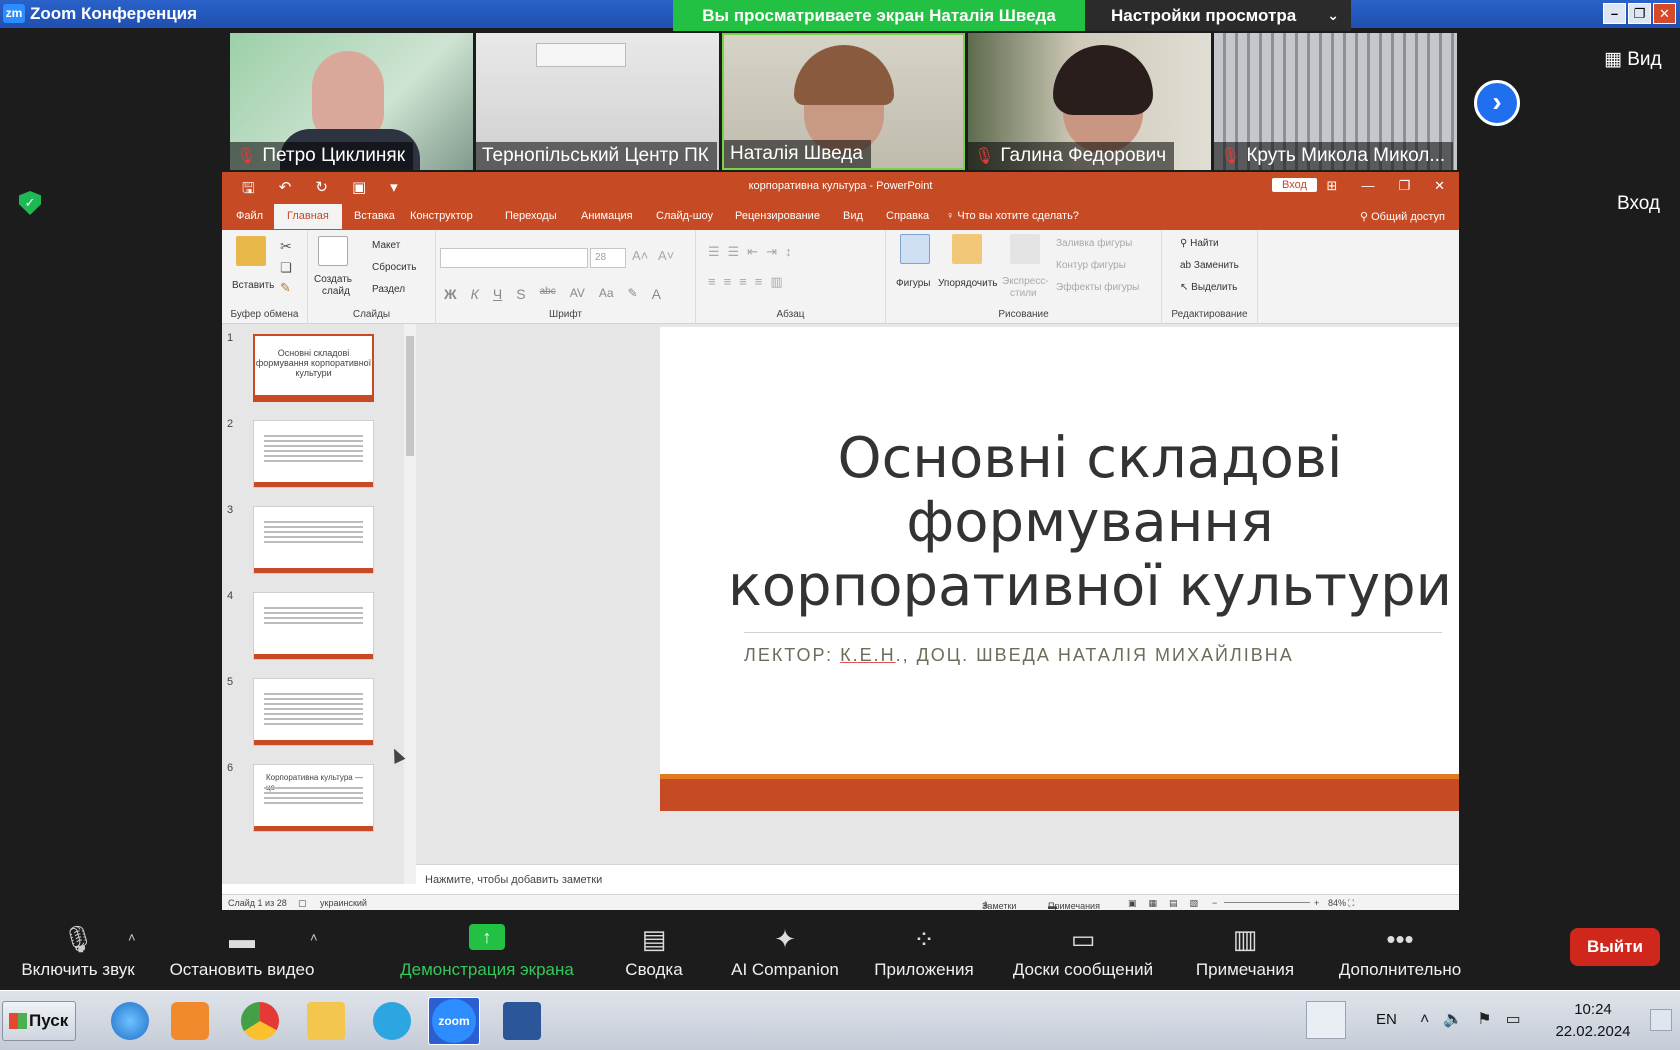 This screenshot has width=1680, height=1050. What do you see at coordinates (251, 251) in the screenshot?
I see `paste-icon` at bounding box center [251, 251].